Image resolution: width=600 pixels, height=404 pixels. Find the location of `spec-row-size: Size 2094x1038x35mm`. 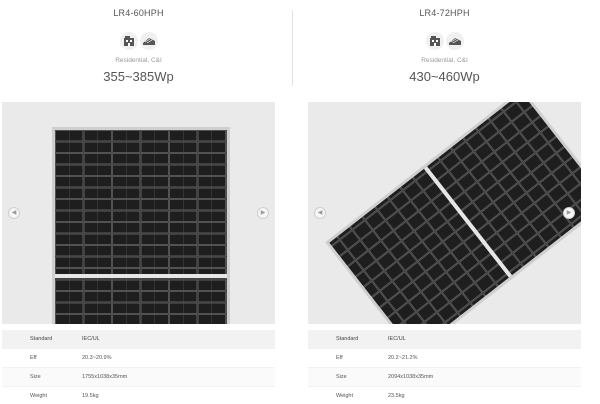

spec-row-size: Size 2094x1038x35mm is located at coordinates (444, 377).